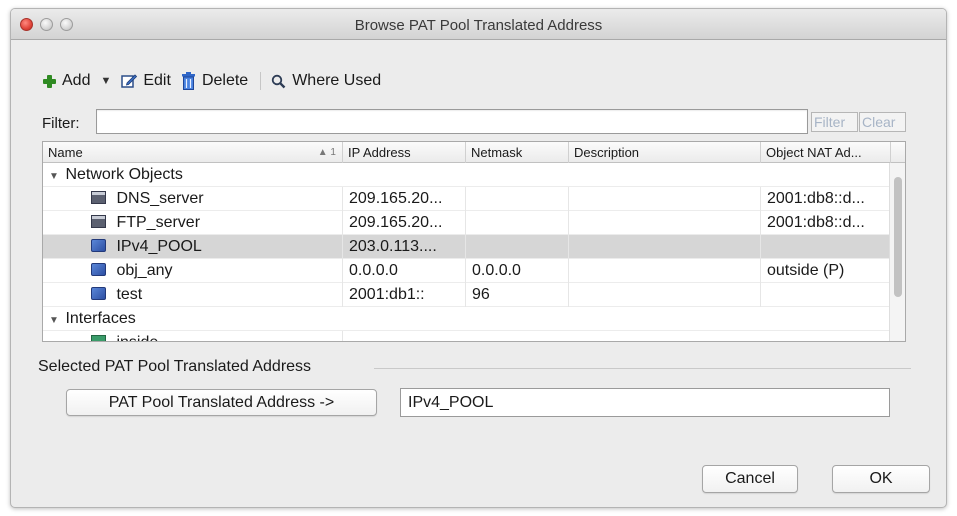 The image size is (957, 516). I want to click on edit-button: Edit, so click(146, 81).